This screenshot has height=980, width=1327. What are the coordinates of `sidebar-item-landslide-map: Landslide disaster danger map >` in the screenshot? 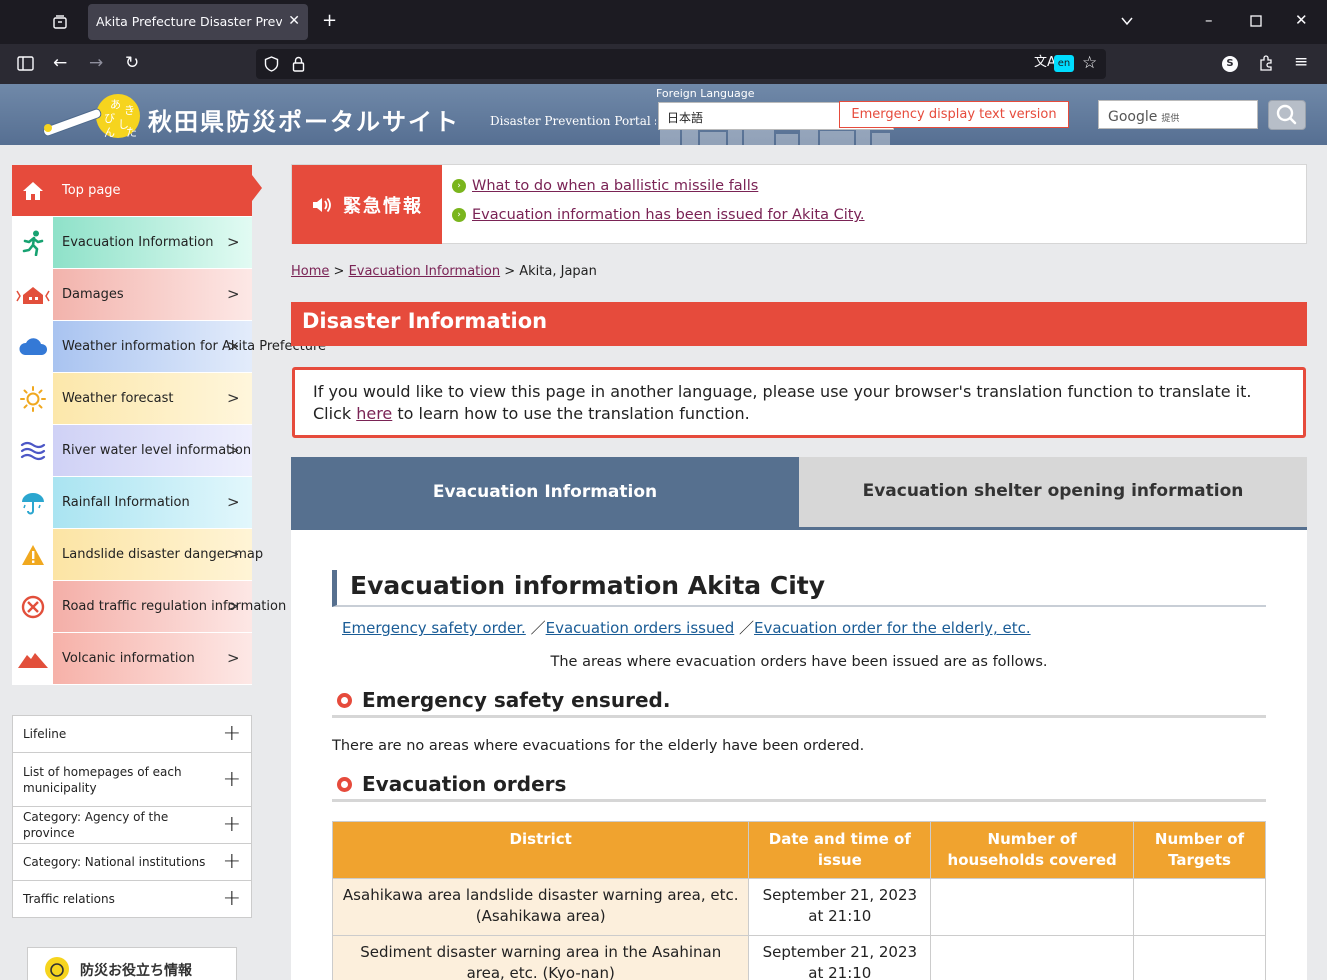 It's located at (137, 555).